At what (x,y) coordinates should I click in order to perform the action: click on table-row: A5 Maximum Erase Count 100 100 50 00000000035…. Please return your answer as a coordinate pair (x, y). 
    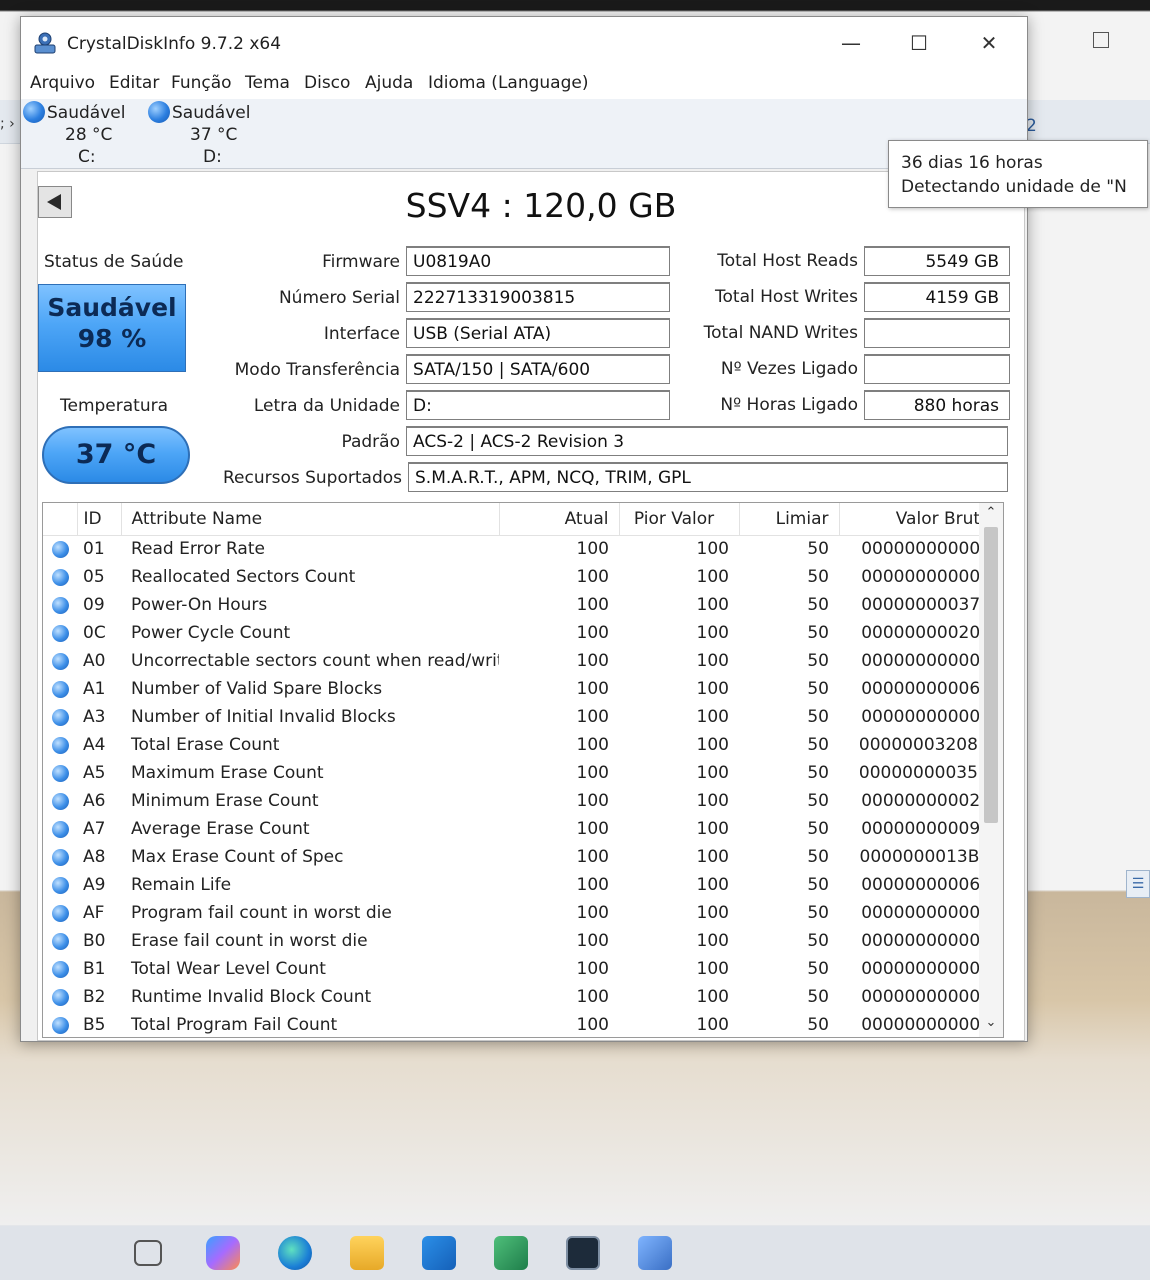
    Looking at the image, I should click on (521, 773).